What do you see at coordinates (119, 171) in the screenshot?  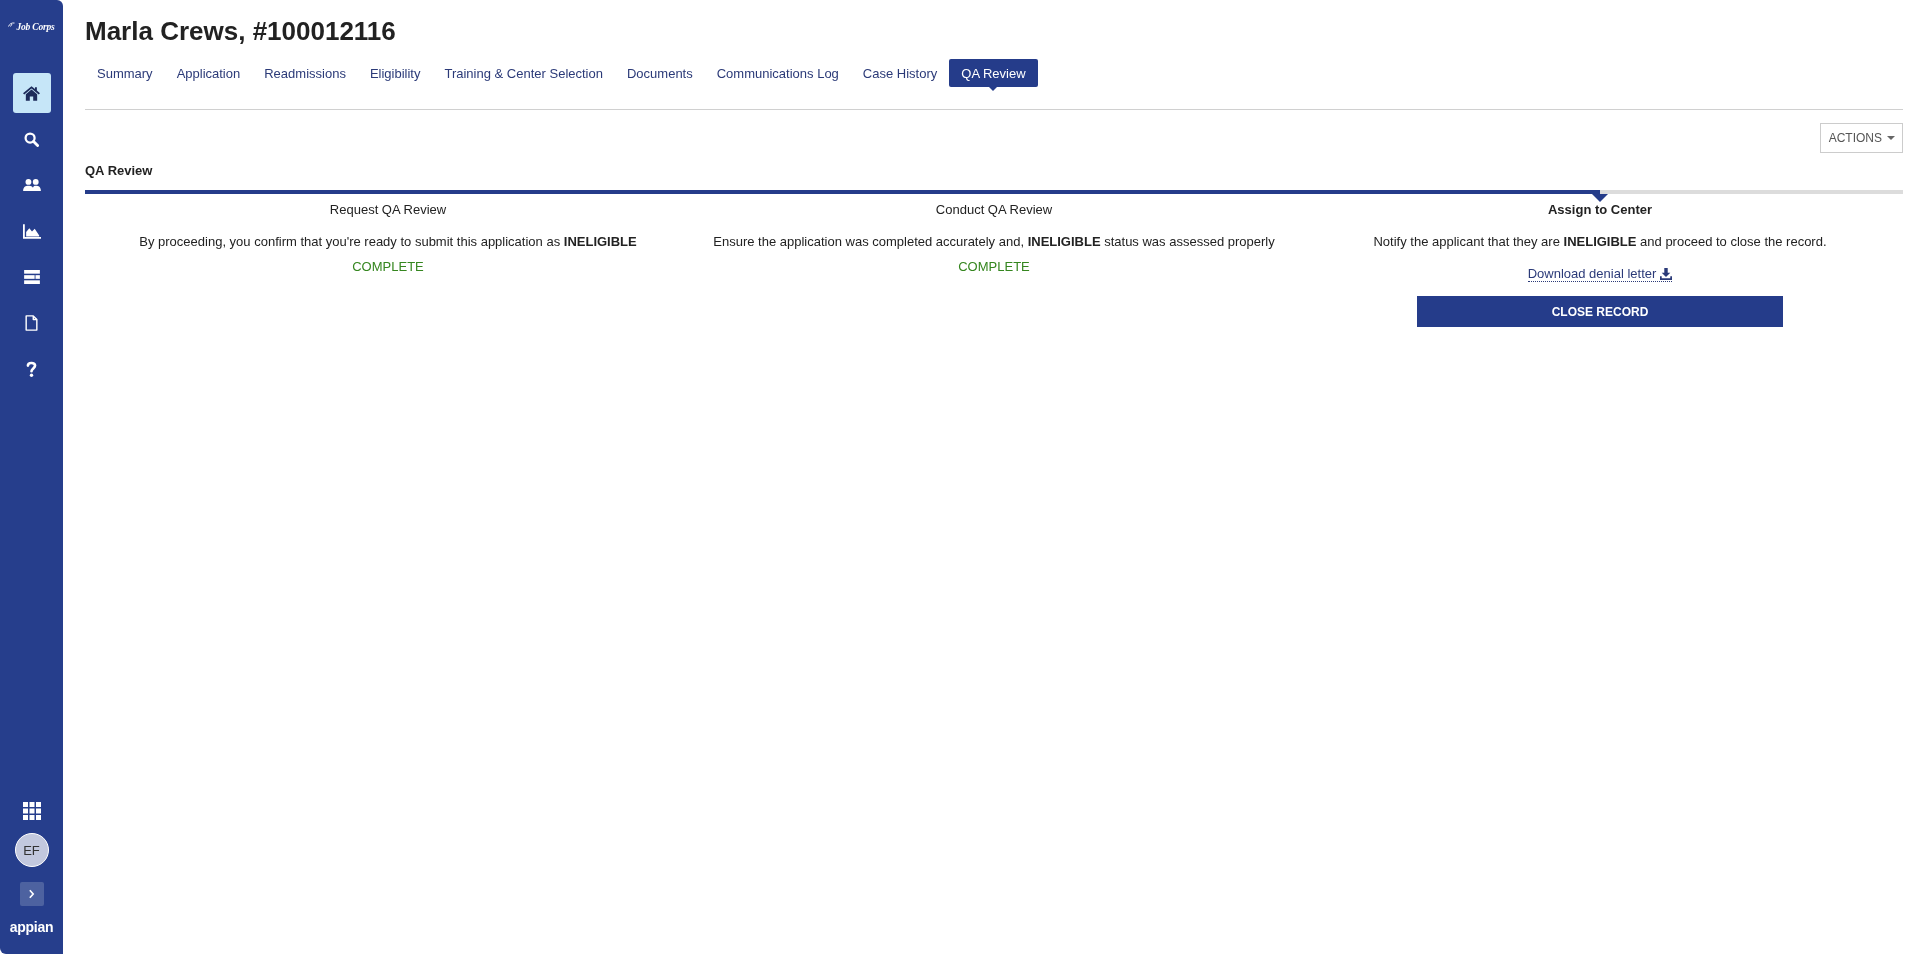 I see `section-title: QA Review` at bounding box center [119, 171].